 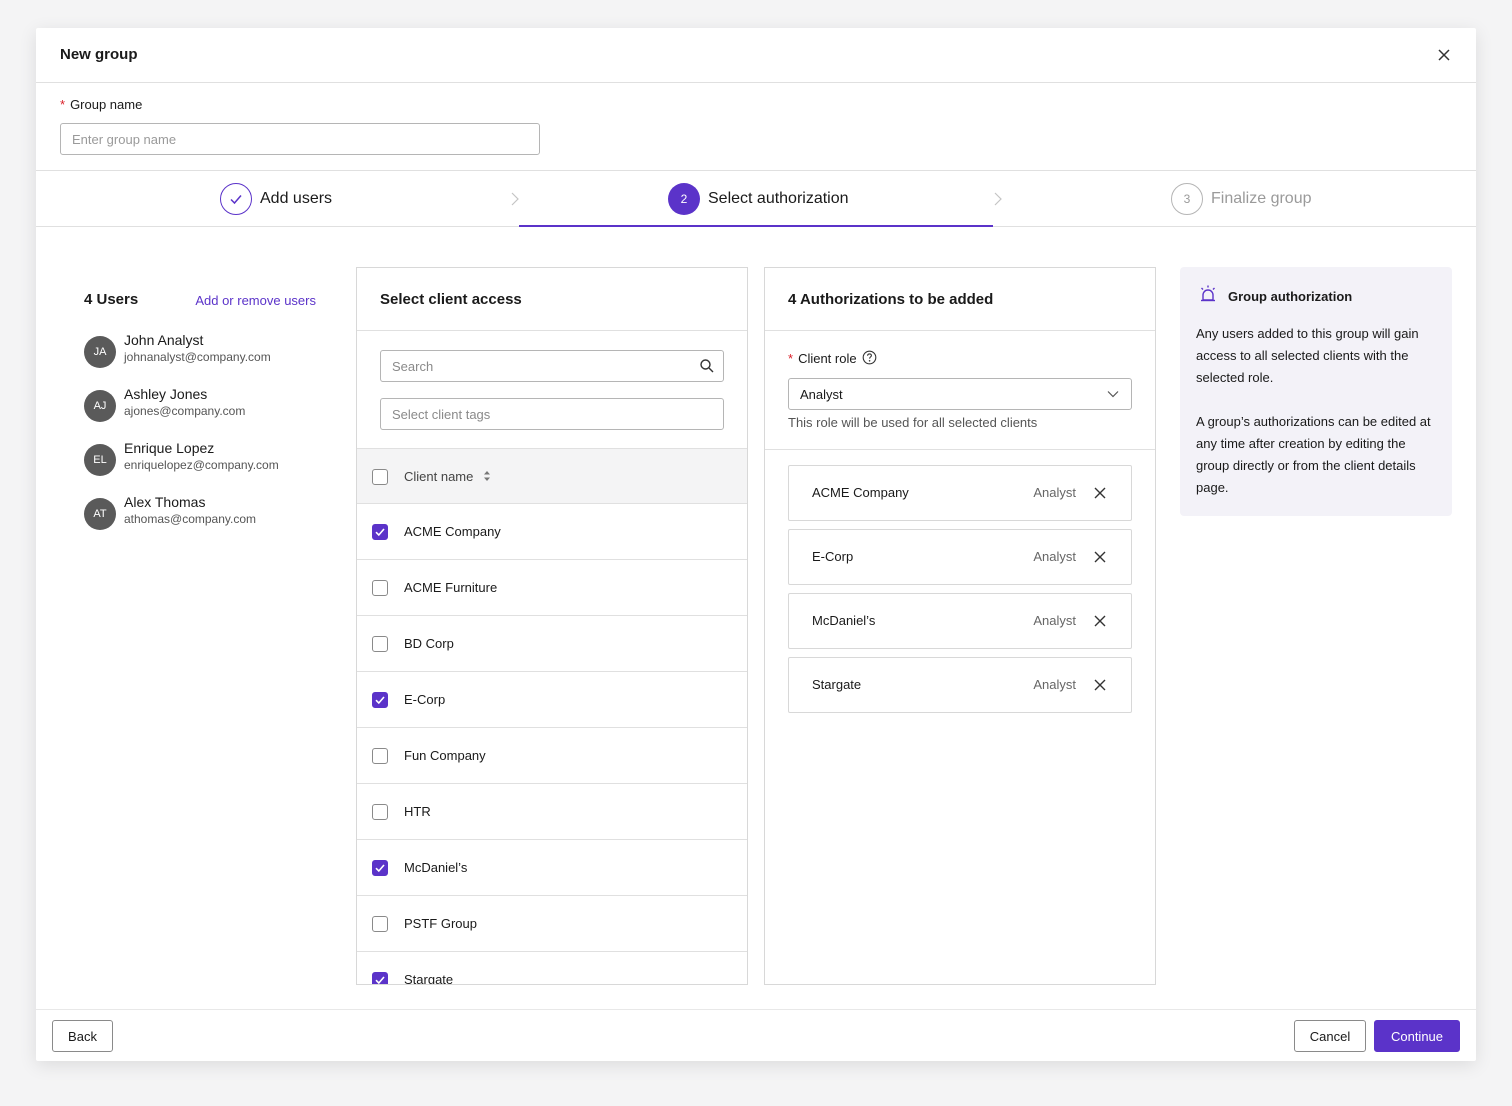 I want to click on continue-button: Continue, so click(x=1417, y=1036).